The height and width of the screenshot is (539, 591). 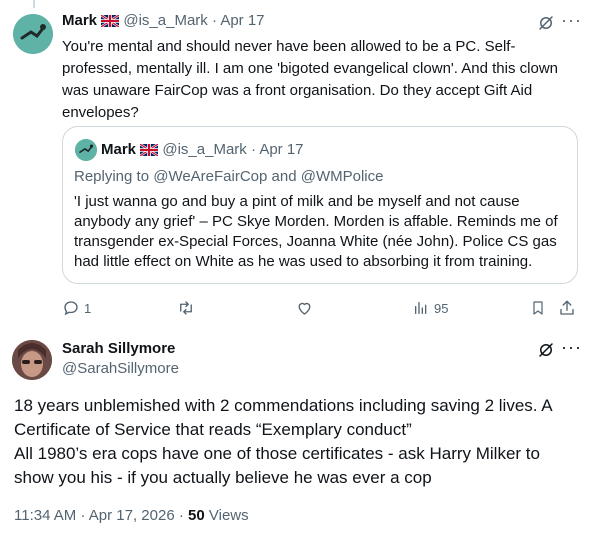 What do you see at coordinates (281, 149) in the screenshot?
I see `quoted-tweet-date: Apr 17` at bounding box center [281, 149].